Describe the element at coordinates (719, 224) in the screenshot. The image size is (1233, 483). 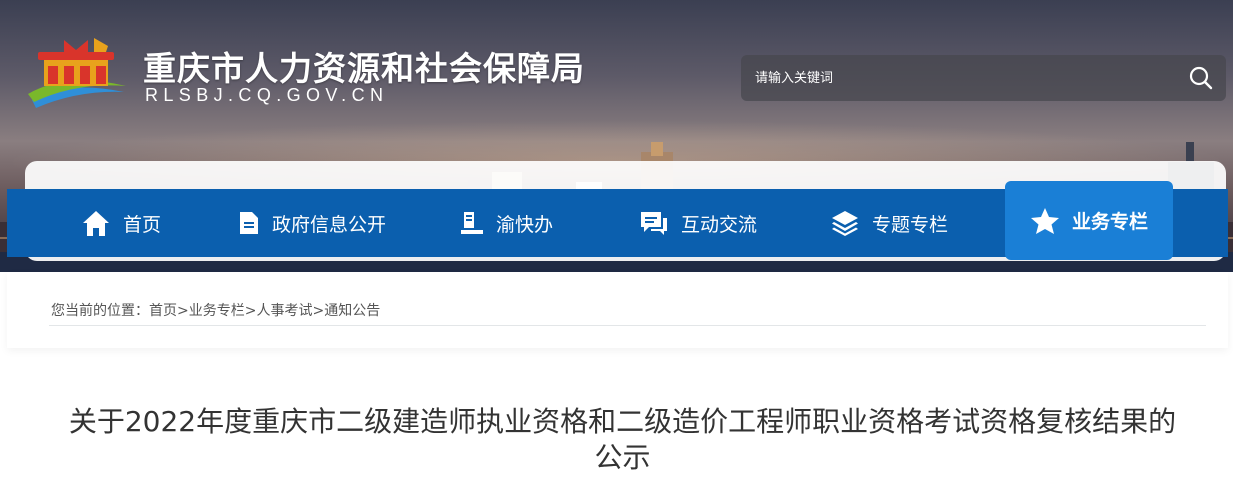
I see `nav-item-label: 互动交流` at that location.